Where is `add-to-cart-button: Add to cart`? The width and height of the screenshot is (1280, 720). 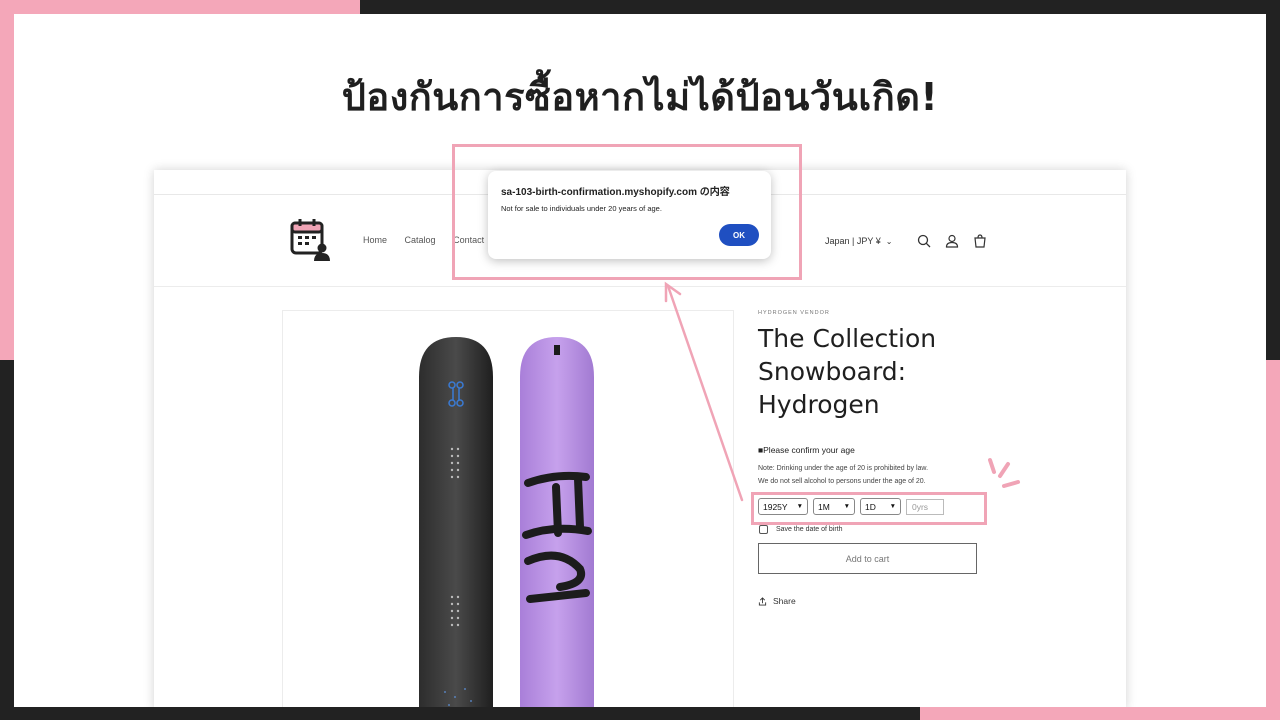
add-to-cart-button: Add to cart is located at coordinates (867, 558).